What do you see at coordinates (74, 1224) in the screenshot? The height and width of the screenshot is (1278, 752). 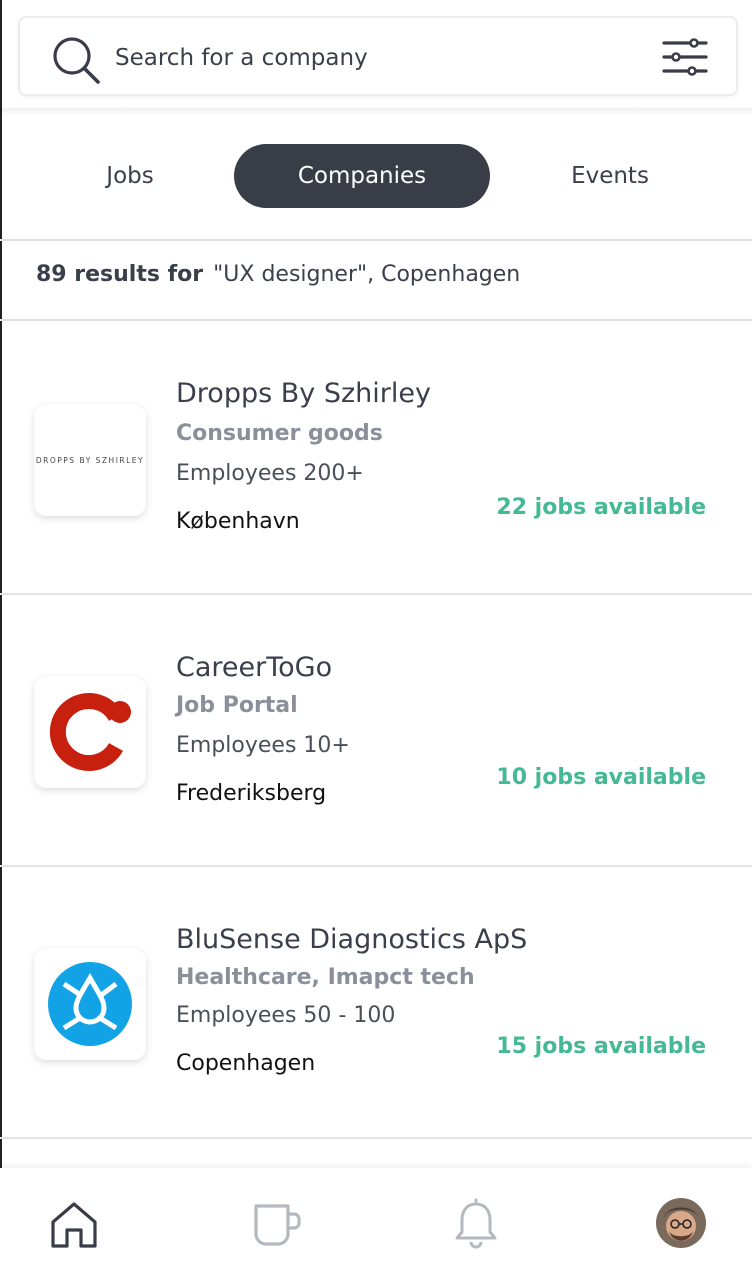 I see `home-icon` at bounding box center [74, 1224].